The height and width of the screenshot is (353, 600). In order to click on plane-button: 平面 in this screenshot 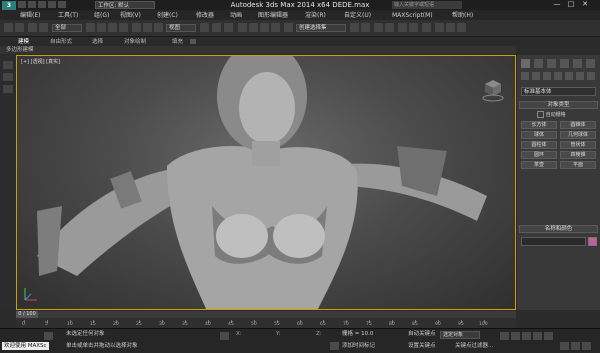, I will do `click(578, 165)`.